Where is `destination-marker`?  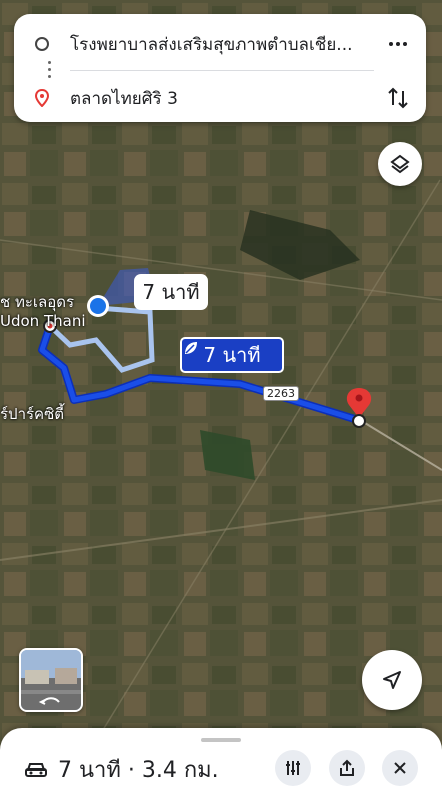 destination-marker is located at coordinates (359, 421).